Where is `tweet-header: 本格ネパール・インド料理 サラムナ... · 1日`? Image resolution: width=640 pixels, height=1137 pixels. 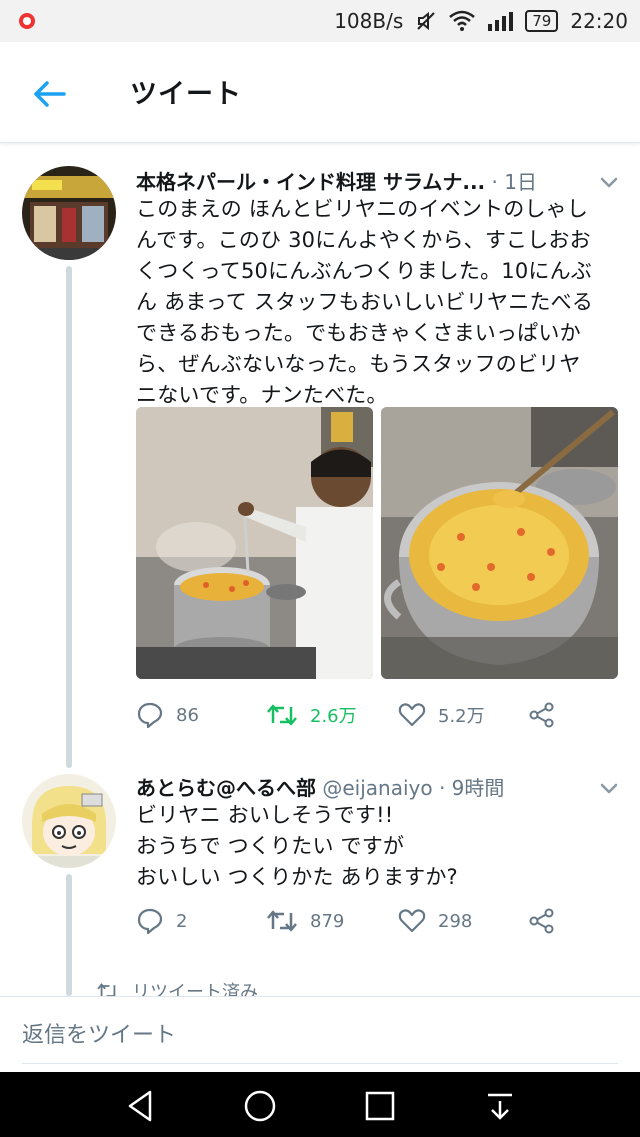 tweet-header: 本格ネパール・インド料理 サラムナ... · 1日 is located at coordinates (336, 180).